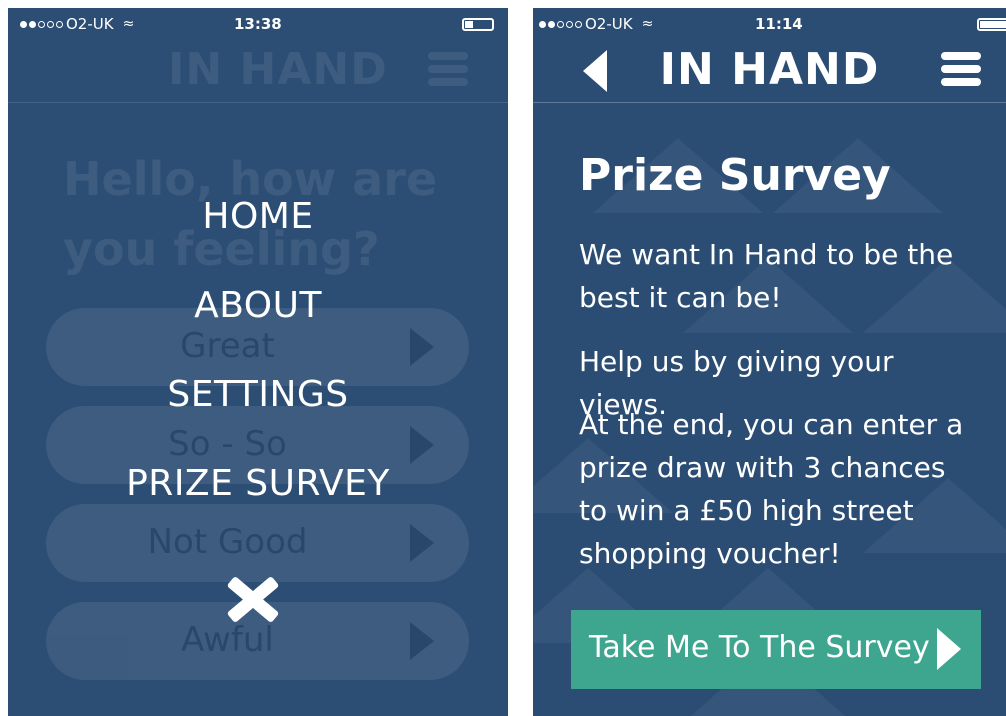 The width and height of the screenshot is (1006, 716). Describe the element at coordinates (258, 394) in the screenshot. I see `menu-item-settings: SETTINGS` at that location.